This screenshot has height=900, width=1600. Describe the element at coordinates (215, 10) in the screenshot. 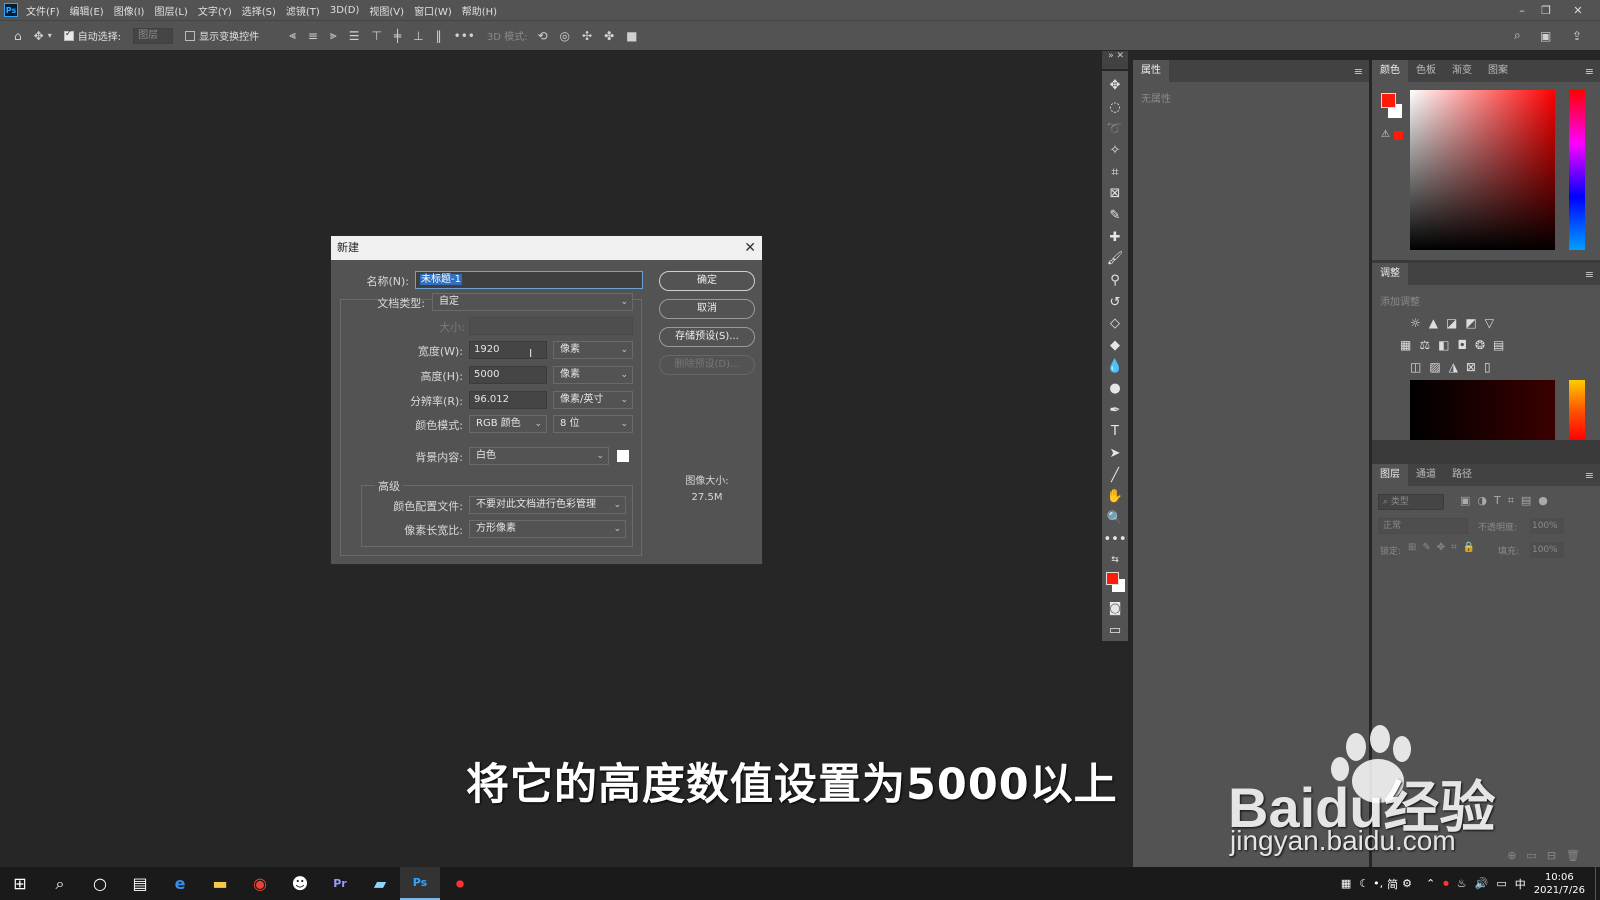

I see `menu-type: 文字(Y)` at that location.